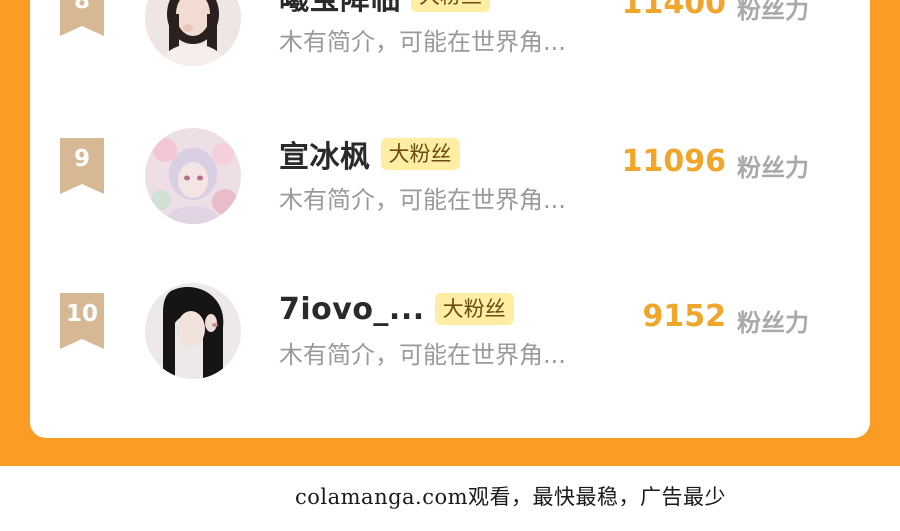 The height and width of the screenshot is (531, 900). I want to click on ranking-row-8: 8 曦宝降临 大粉丝 木有简介，可能在世界角... 11400 粉丝力, so click(450, 33).